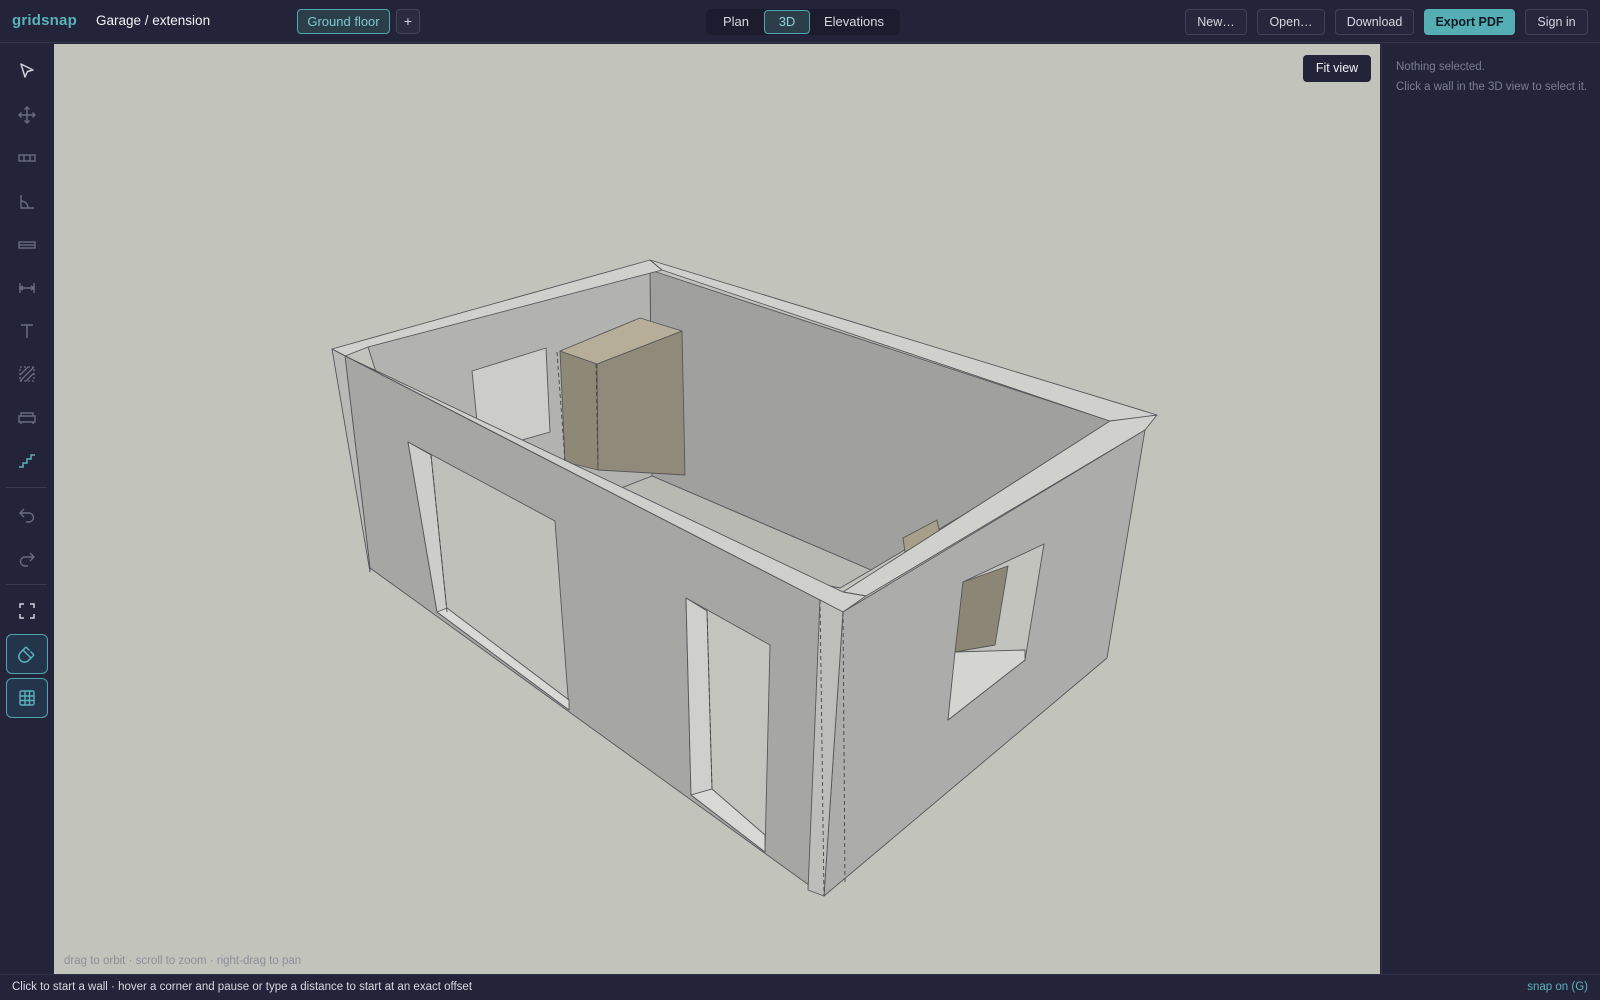  I want to click on dimension-icon, so click(27, 288).